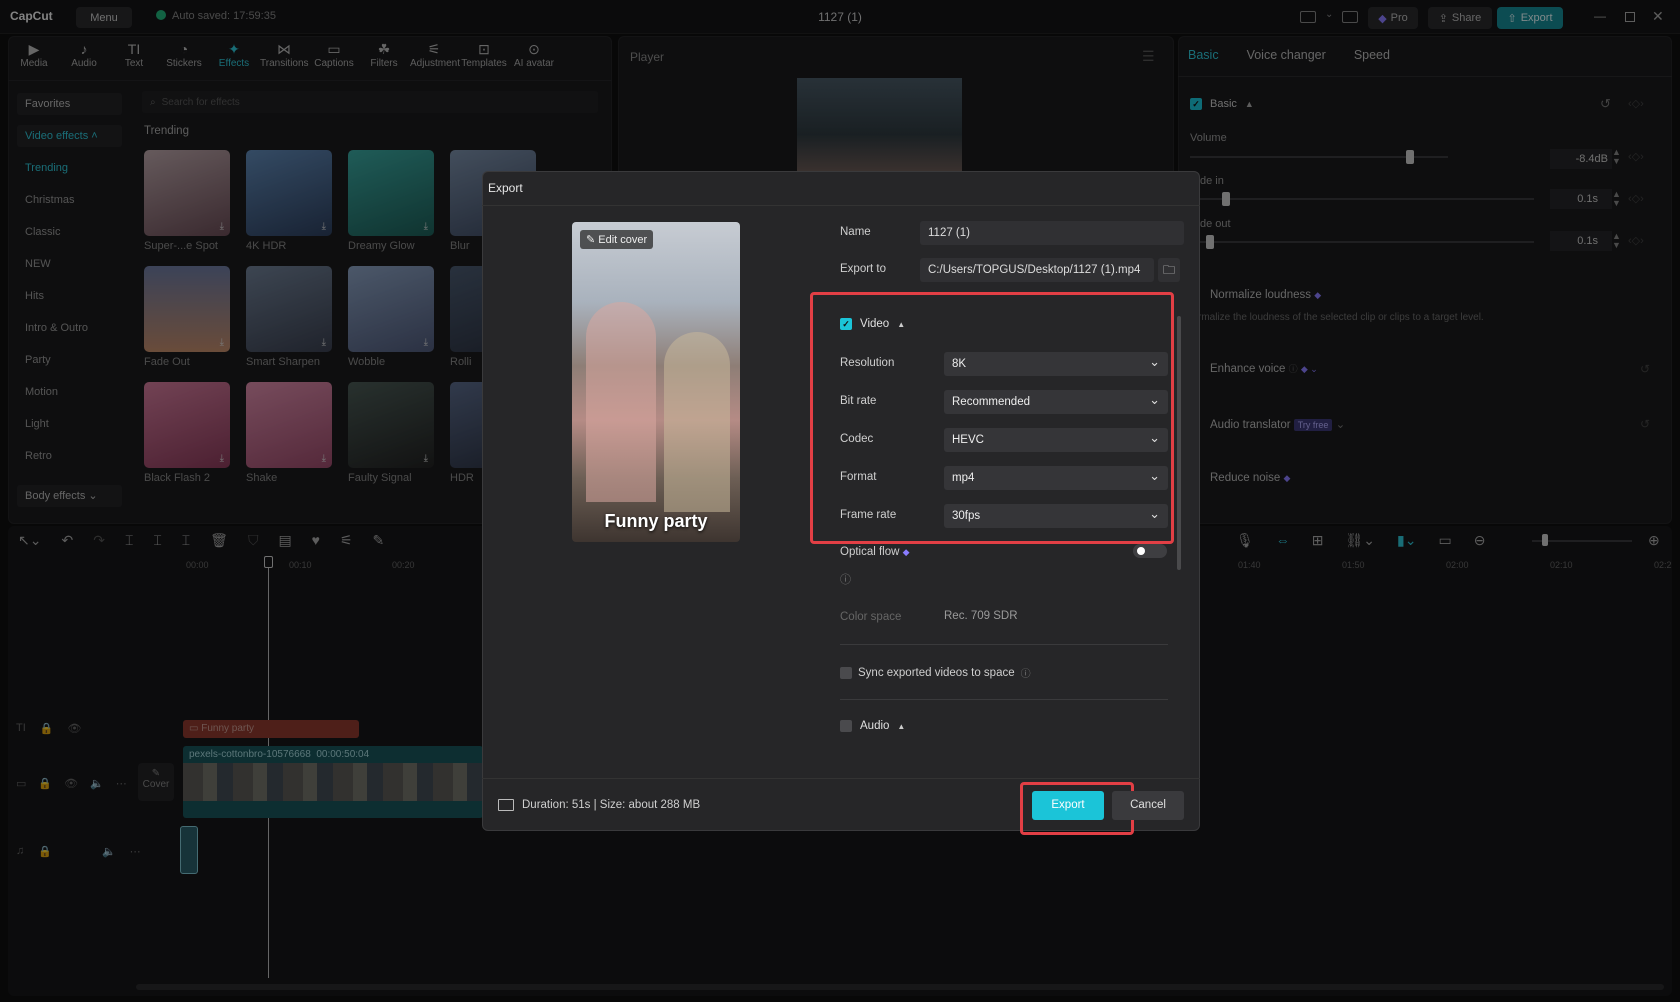  I want to click on sync-label: Sync exported videos to space, so click(936, 672).